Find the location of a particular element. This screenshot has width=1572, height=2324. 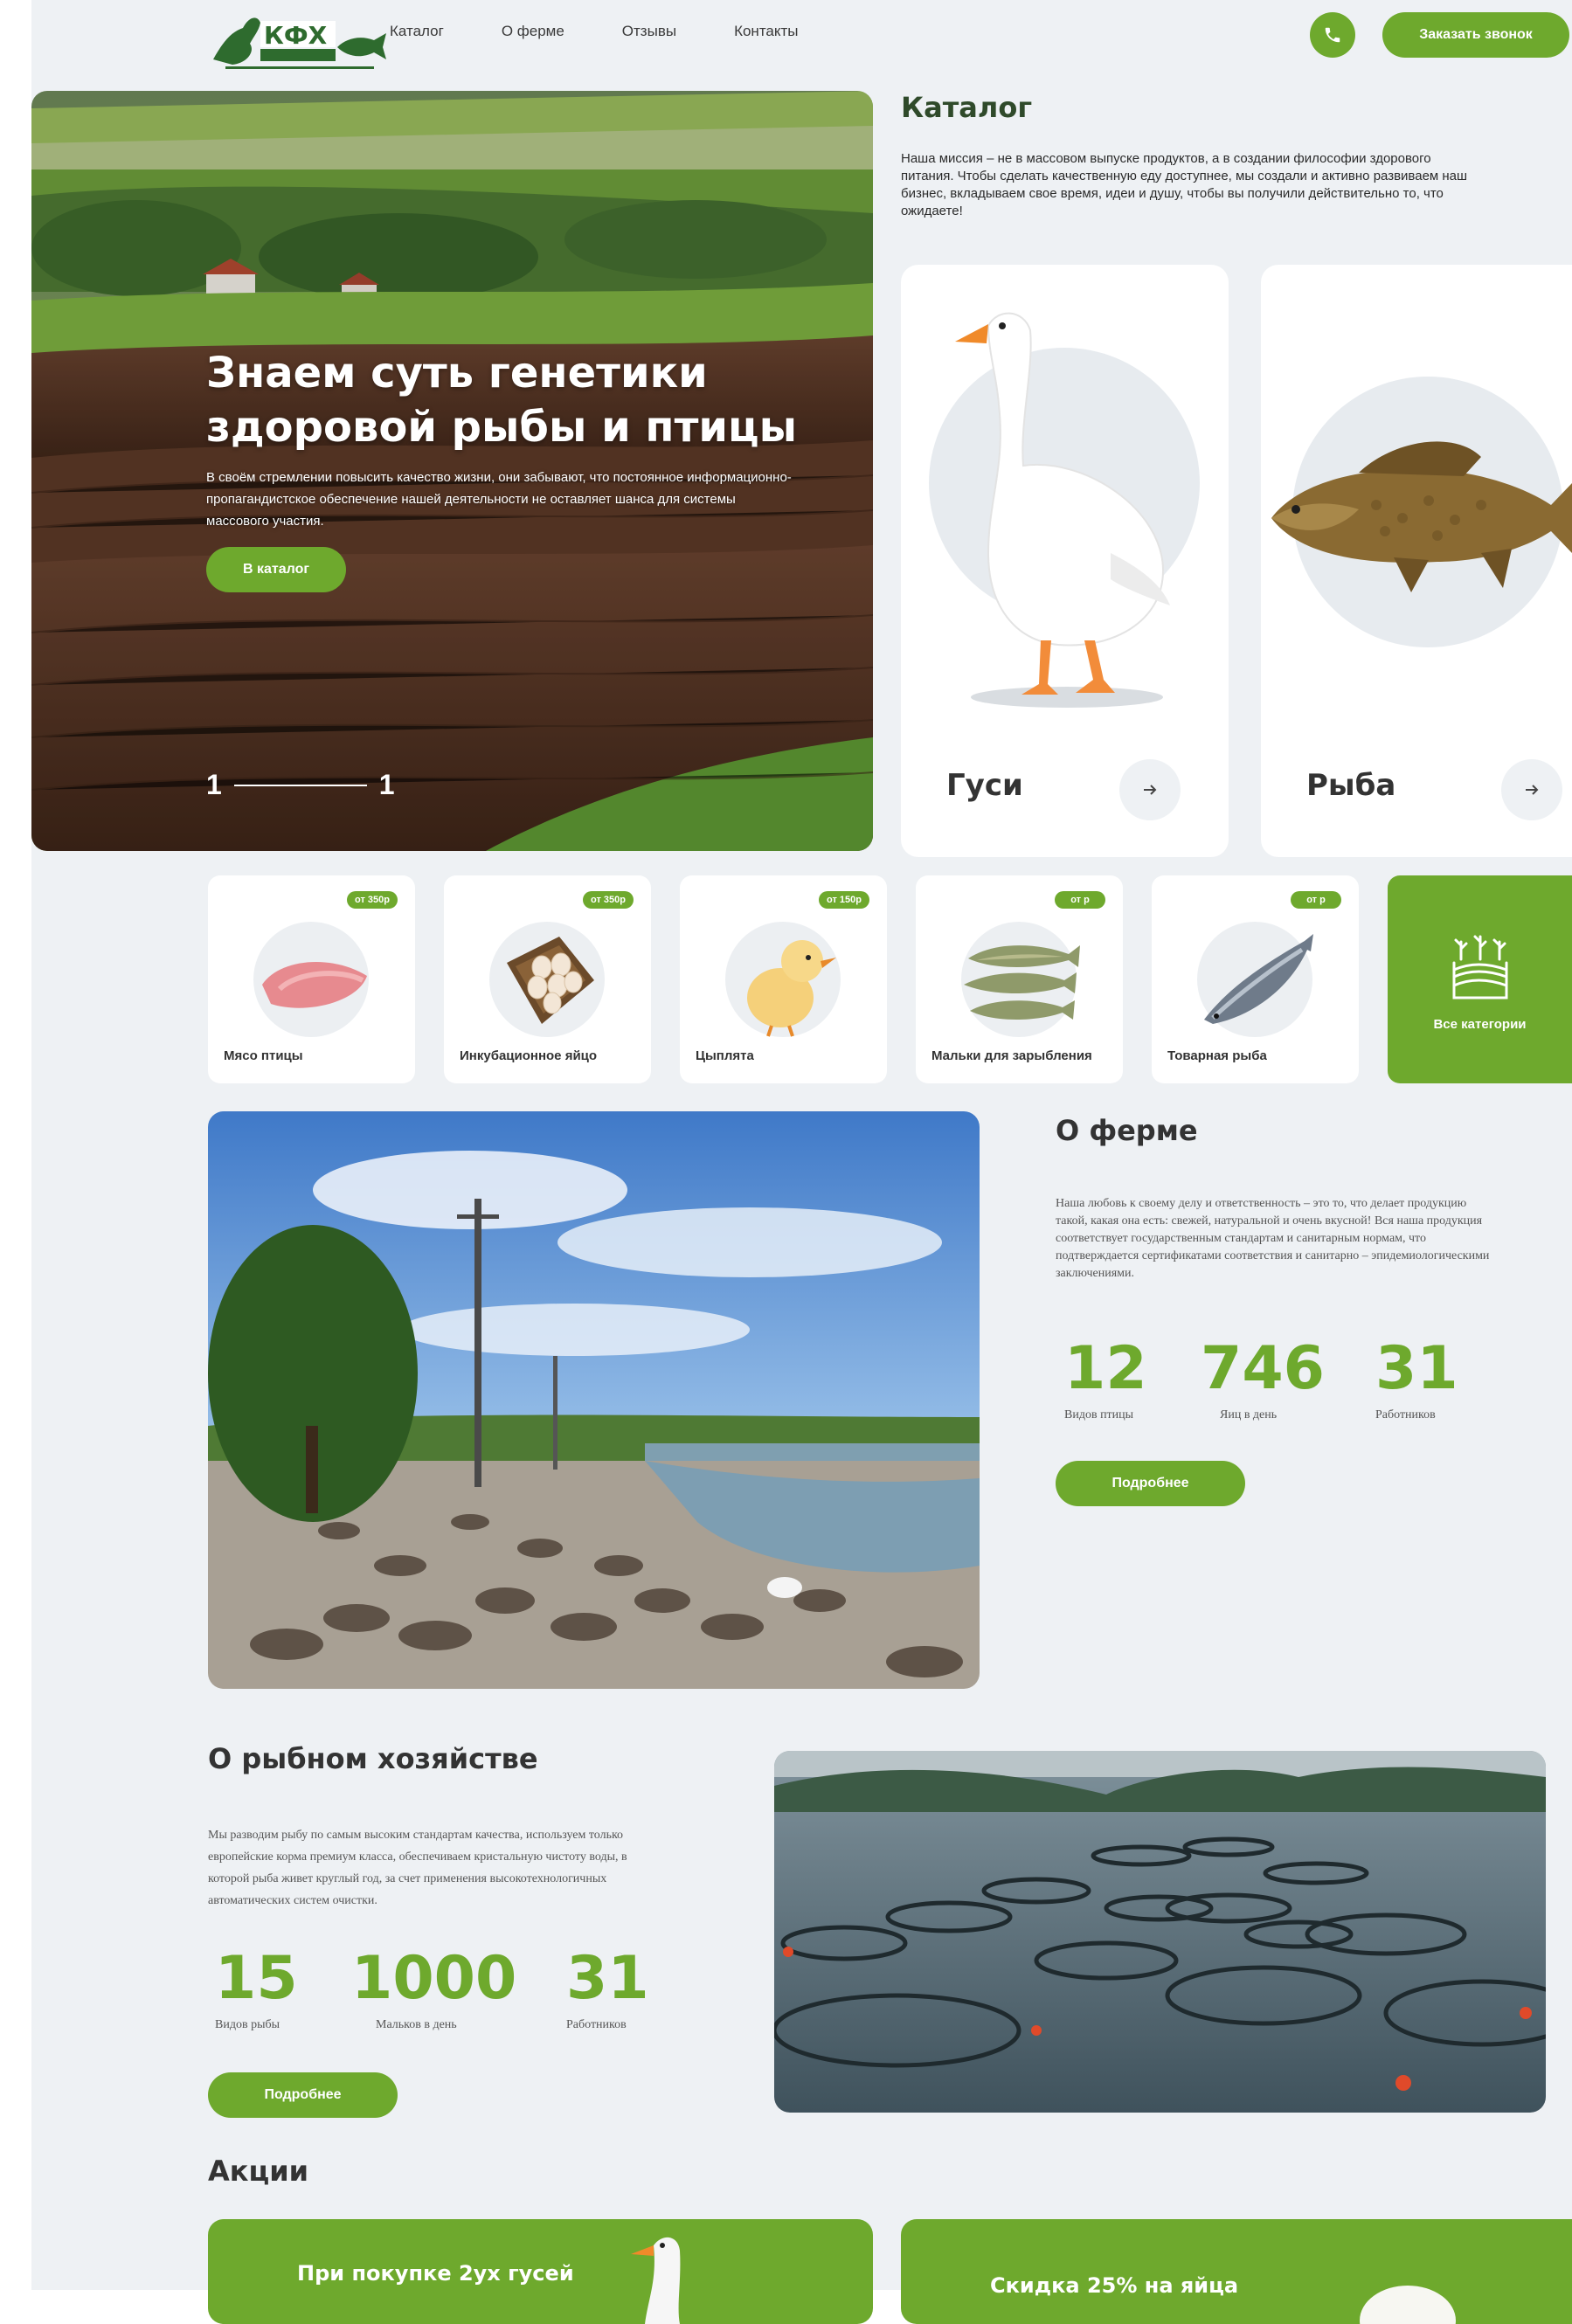

stat-label: Видов рыбы is located at coordinates (247, 2024).